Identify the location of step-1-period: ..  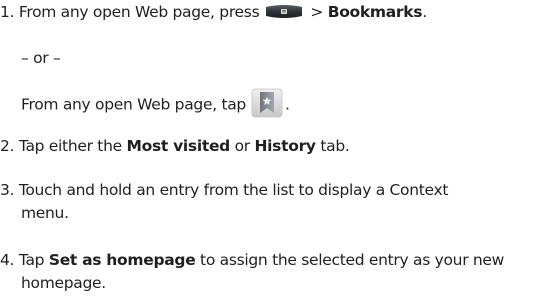
(424, 12).